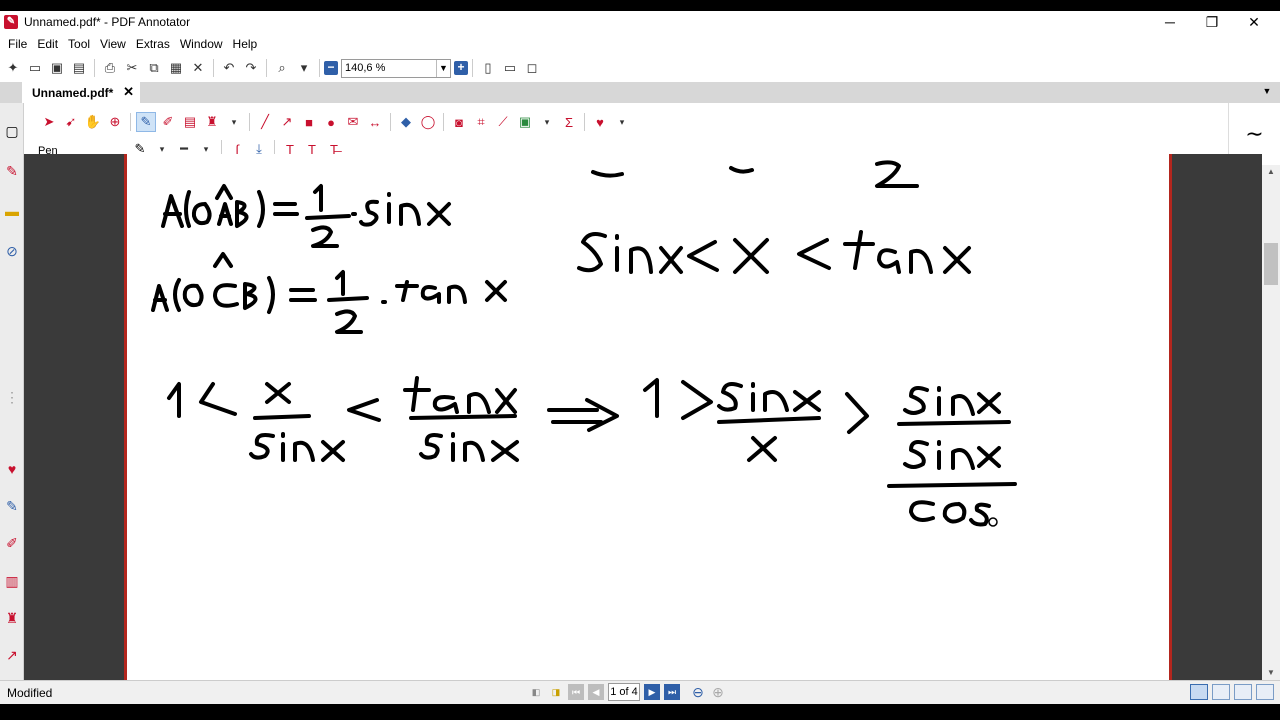 Image resolution: width=1280 pixels, height=720 pixels. What do you see at coordinates (428, 122) in the screenshot?
I see `lasso-icon: ◯` at bounding box center [428, 122].